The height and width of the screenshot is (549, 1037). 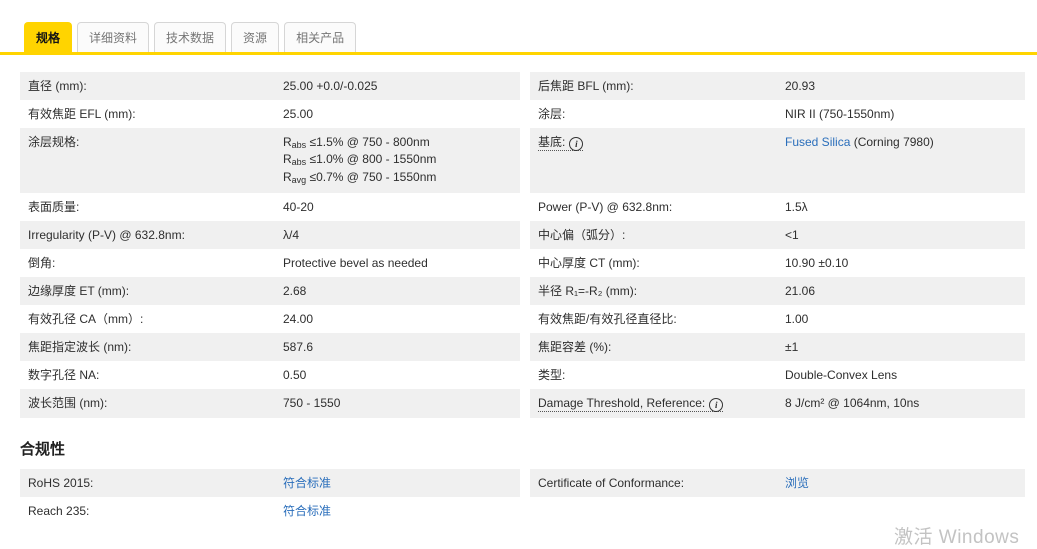 I want to click on spec-value: 2.68, so click(x=295, y=290).